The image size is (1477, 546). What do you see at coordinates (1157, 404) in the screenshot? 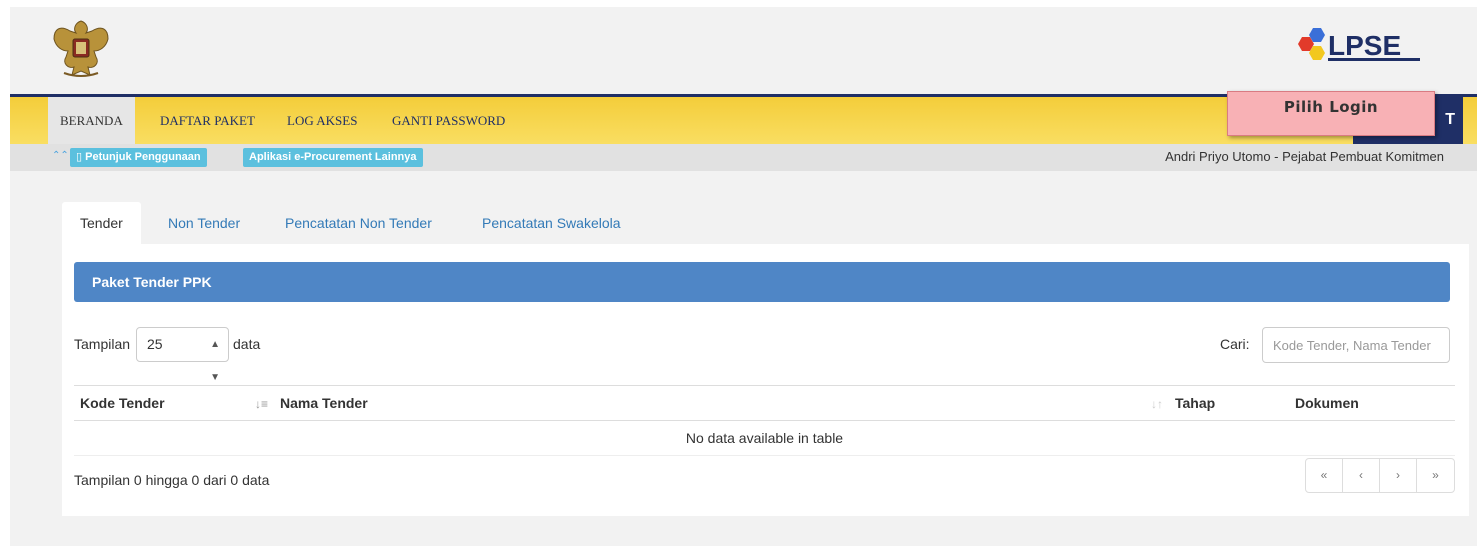
I see `sort-both-icon: ↓↑` at bounding box center [1157, 404].